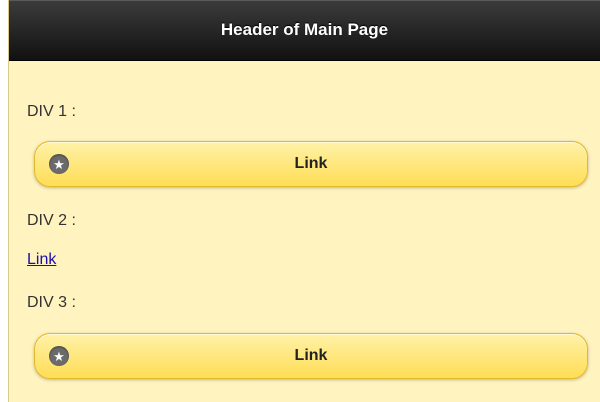 This screenshot has width=600, height=402. I want to click on div-2-label: DIV 2 :, so click(51, 220).